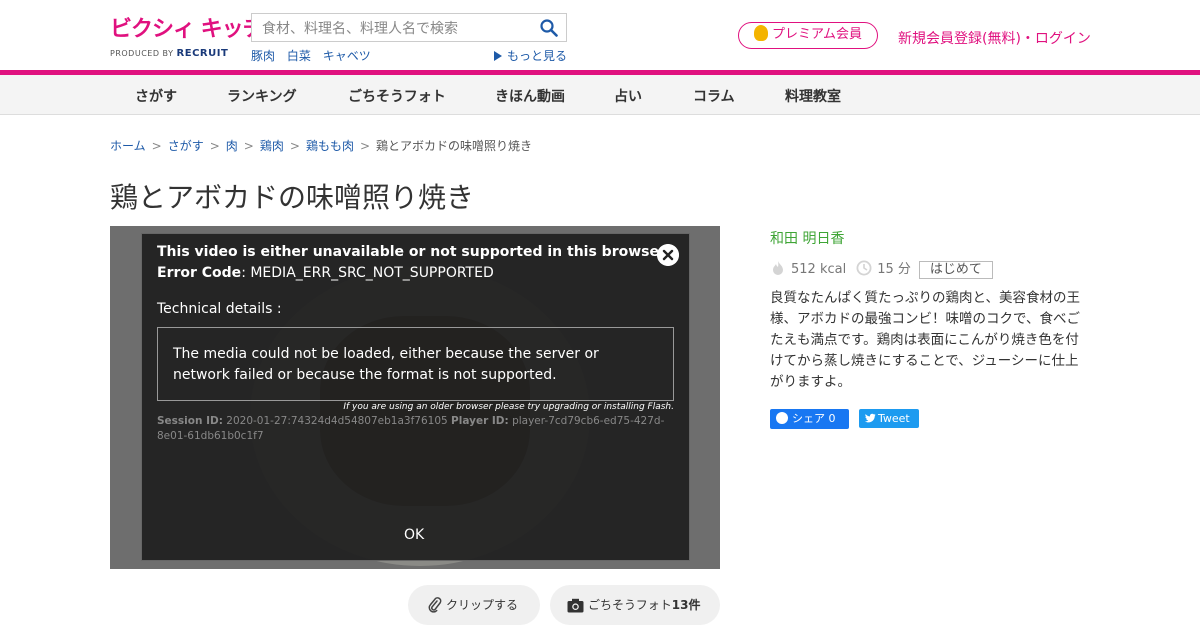 The width and height of the screenshot is (1200, 630). I want to click on calories: 512 kcal, so click(819, 269).